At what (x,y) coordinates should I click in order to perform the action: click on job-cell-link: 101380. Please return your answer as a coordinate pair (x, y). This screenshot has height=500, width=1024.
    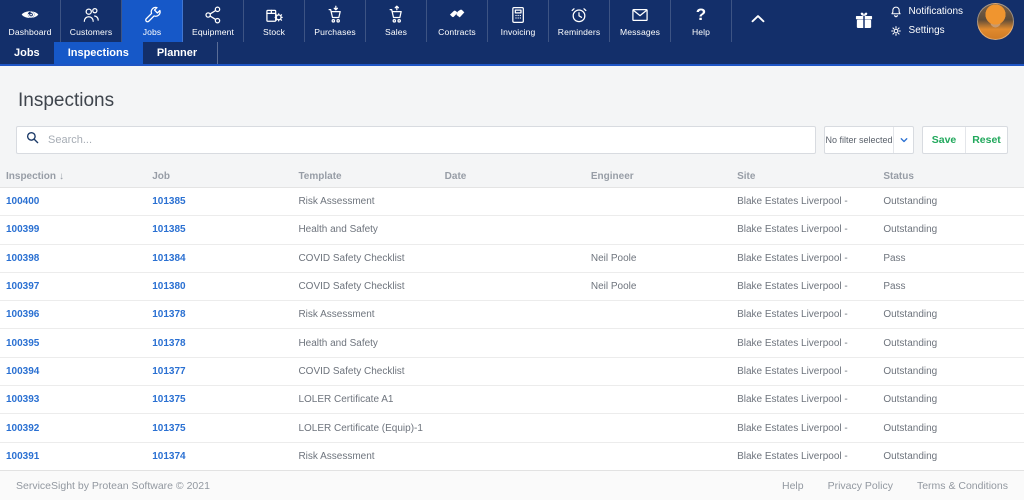
    Looking at the image, I should click on (219, 286).